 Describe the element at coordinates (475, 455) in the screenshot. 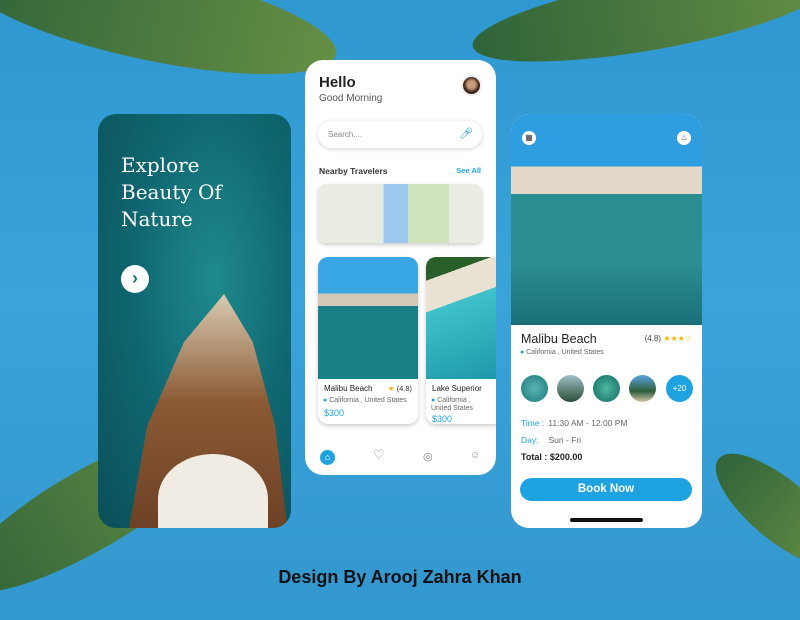

I see `nav-users-icon: ☺` at that location.